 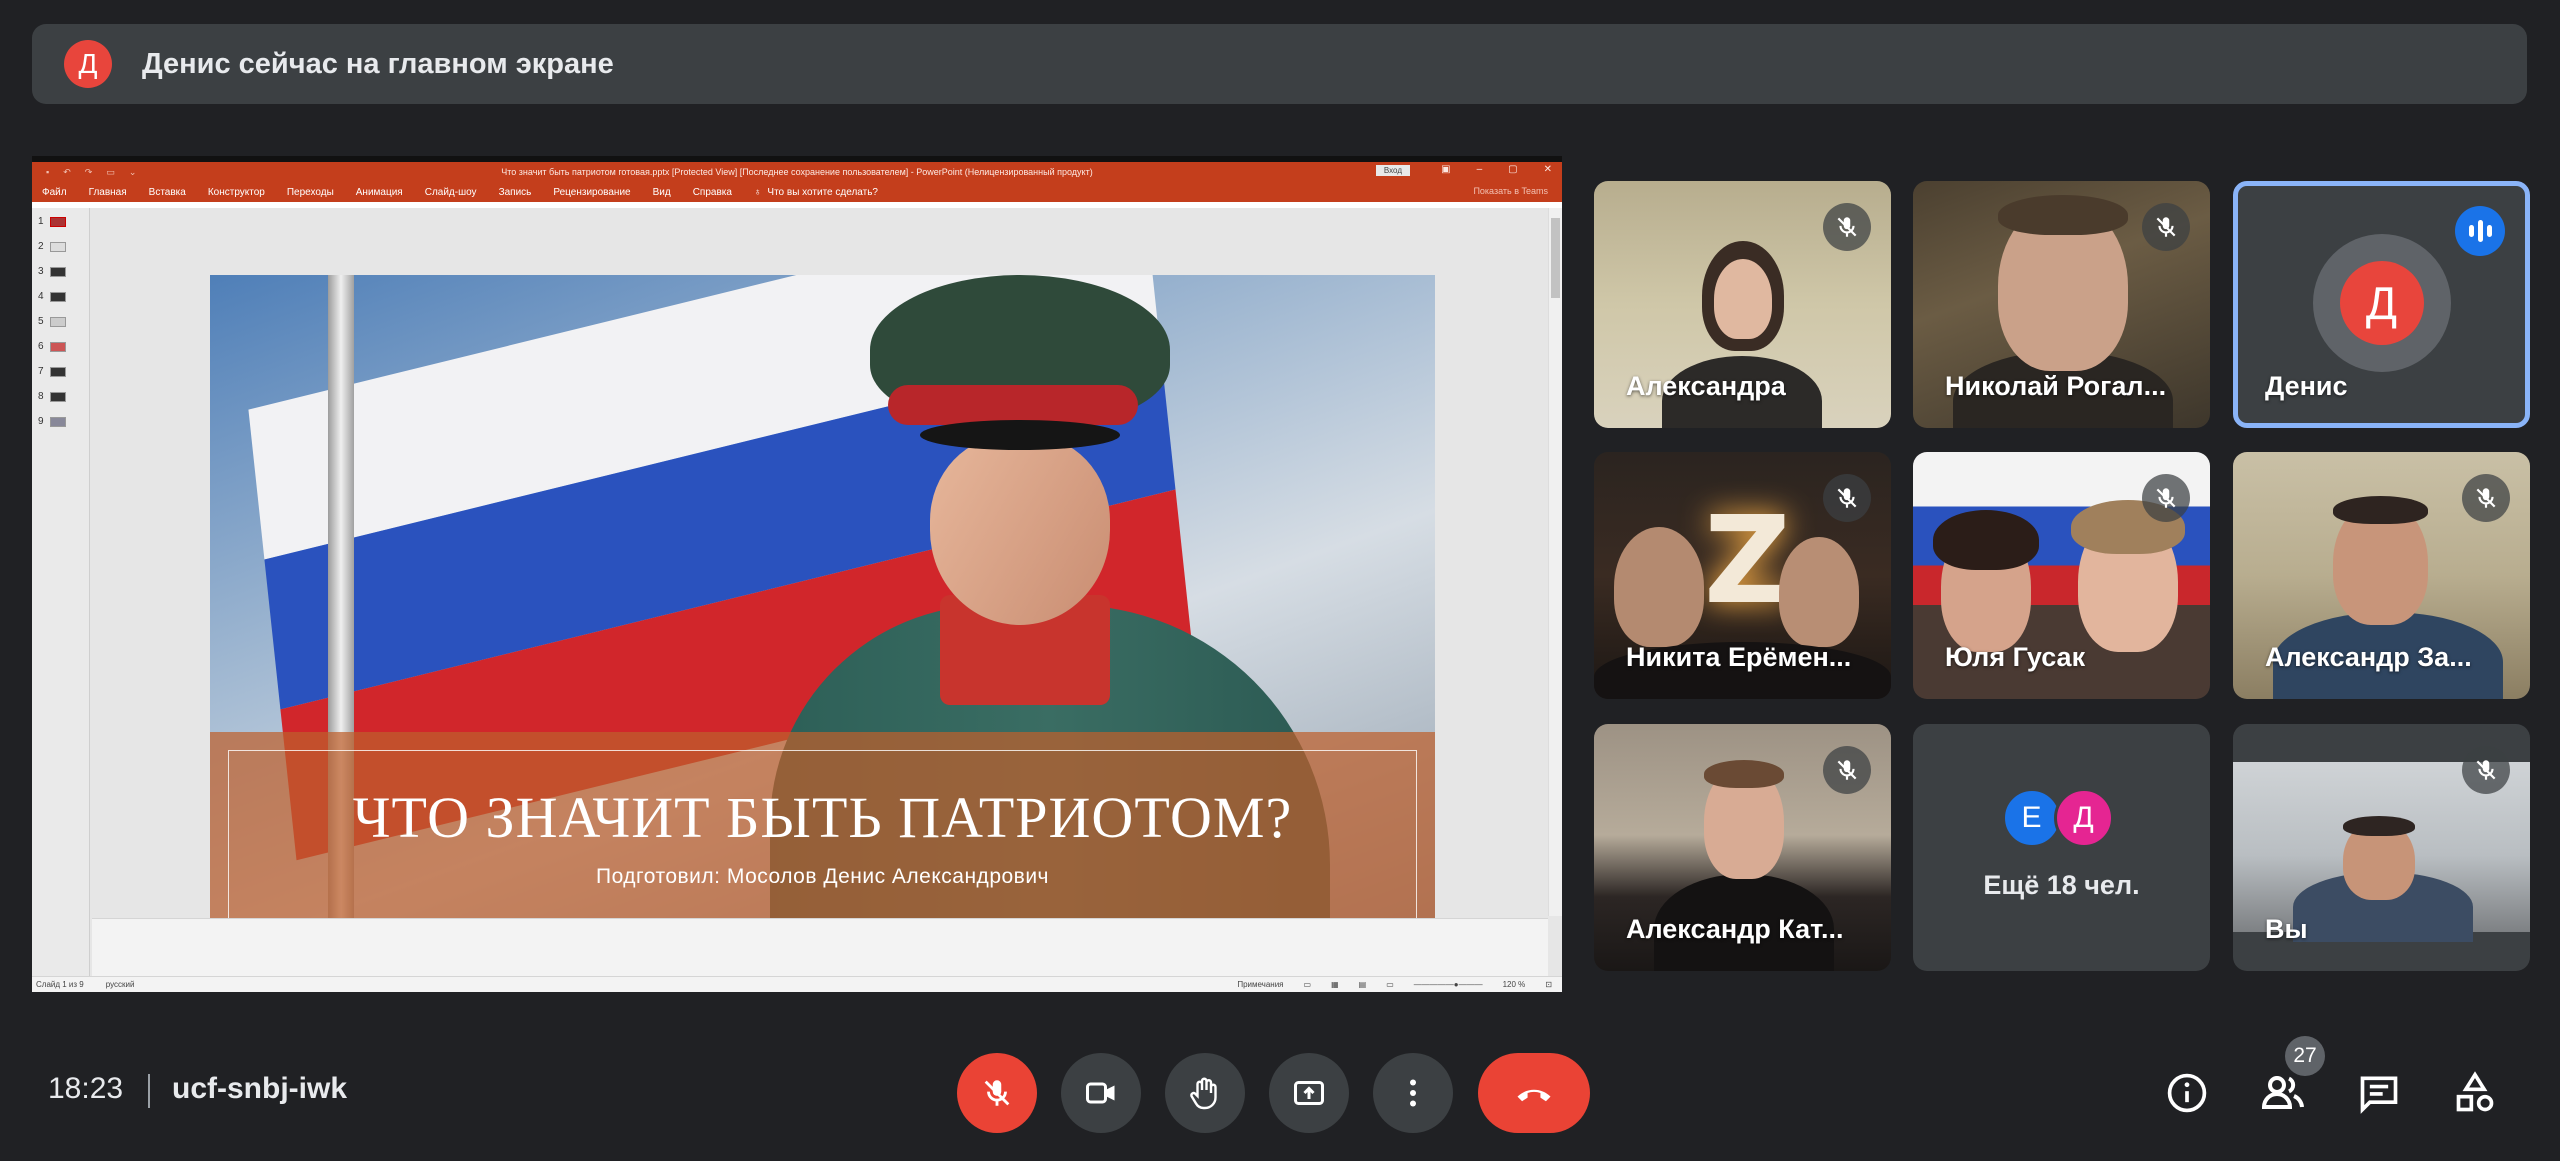 What do you see at coordinates (379, 192) in the screenshot?
I see `ribbon-tab: Анимация` at bounding box center [379, 192].